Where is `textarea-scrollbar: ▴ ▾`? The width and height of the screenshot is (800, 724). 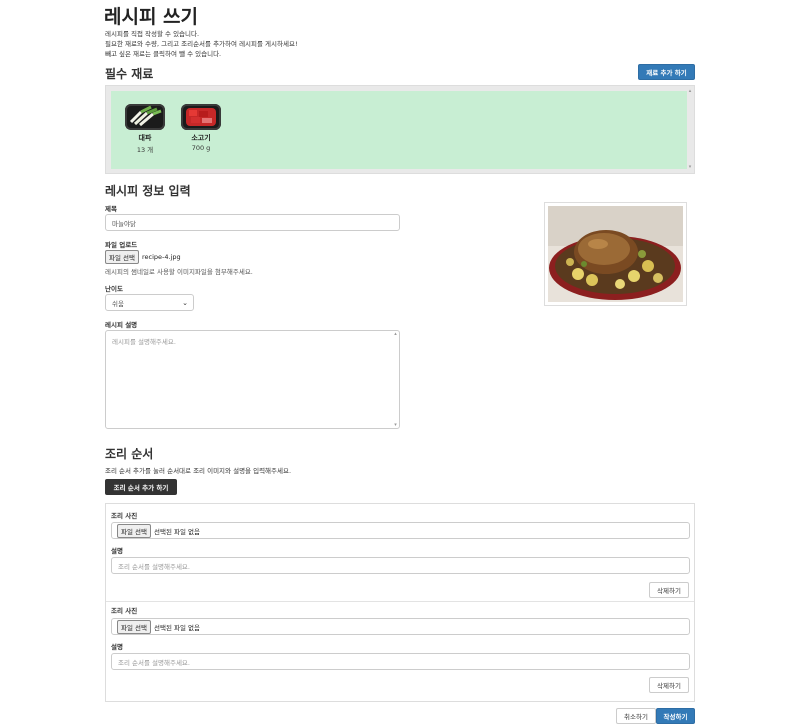 textarea-scrollbar: ▴ ▾ is located at coordinates (395, 379).